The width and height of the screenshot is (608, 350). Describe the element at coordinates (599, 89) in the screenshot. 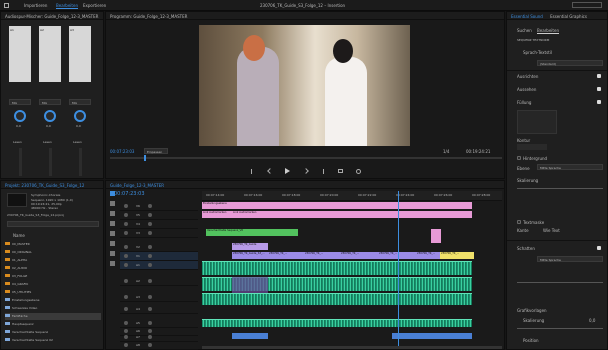

I see `appearance-checkbox` at that location.